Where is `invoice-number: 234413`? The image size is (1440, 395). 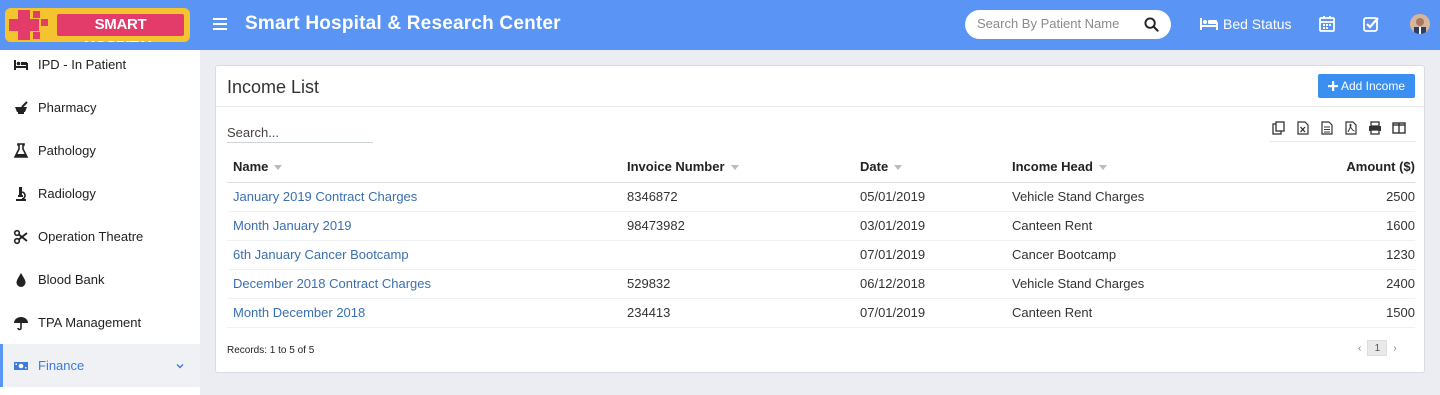
invoice-number: 234413 is located at coordinates (737, 313).